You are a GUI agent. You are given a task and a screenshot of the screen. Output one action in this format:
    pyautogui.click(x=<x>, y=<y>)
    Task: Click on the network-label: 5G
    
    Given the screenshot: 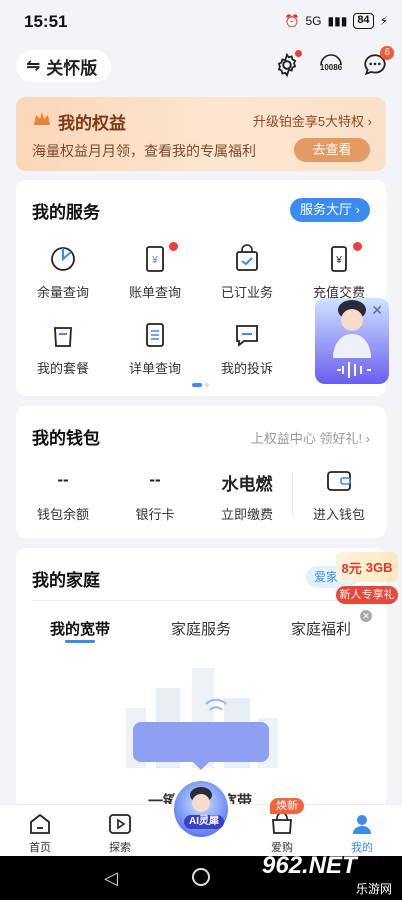 What is the action you would take?
    pyautogui.click(x=313, y=21)
    